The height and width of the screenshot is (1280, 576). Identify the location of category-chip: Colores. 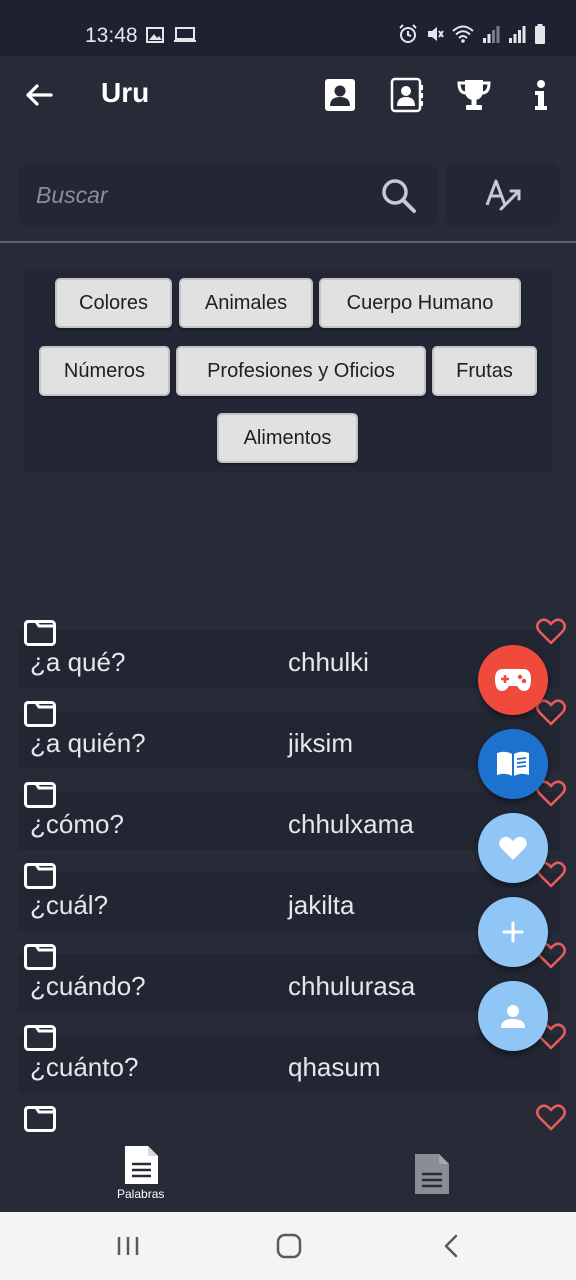
(113, 303).